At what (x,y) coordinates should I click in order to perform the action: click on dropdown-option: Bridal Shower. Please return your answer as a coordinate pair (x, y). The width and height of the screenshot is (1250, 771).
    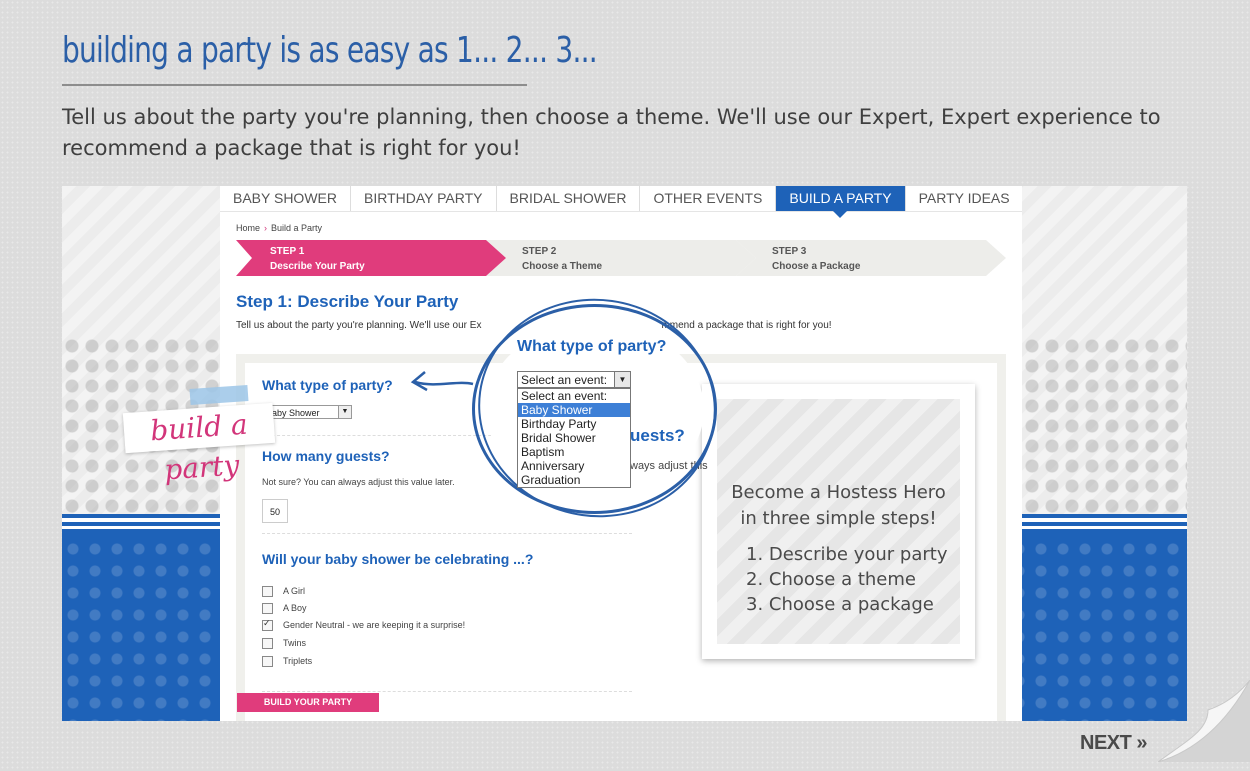
    Looking at the image, I should click on (574, 438).